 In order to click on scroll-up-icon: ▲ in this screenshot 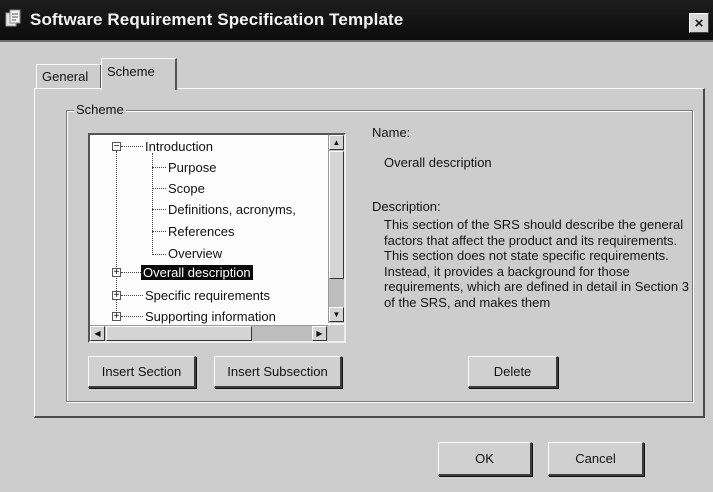, I will do `click(336, 142)`.